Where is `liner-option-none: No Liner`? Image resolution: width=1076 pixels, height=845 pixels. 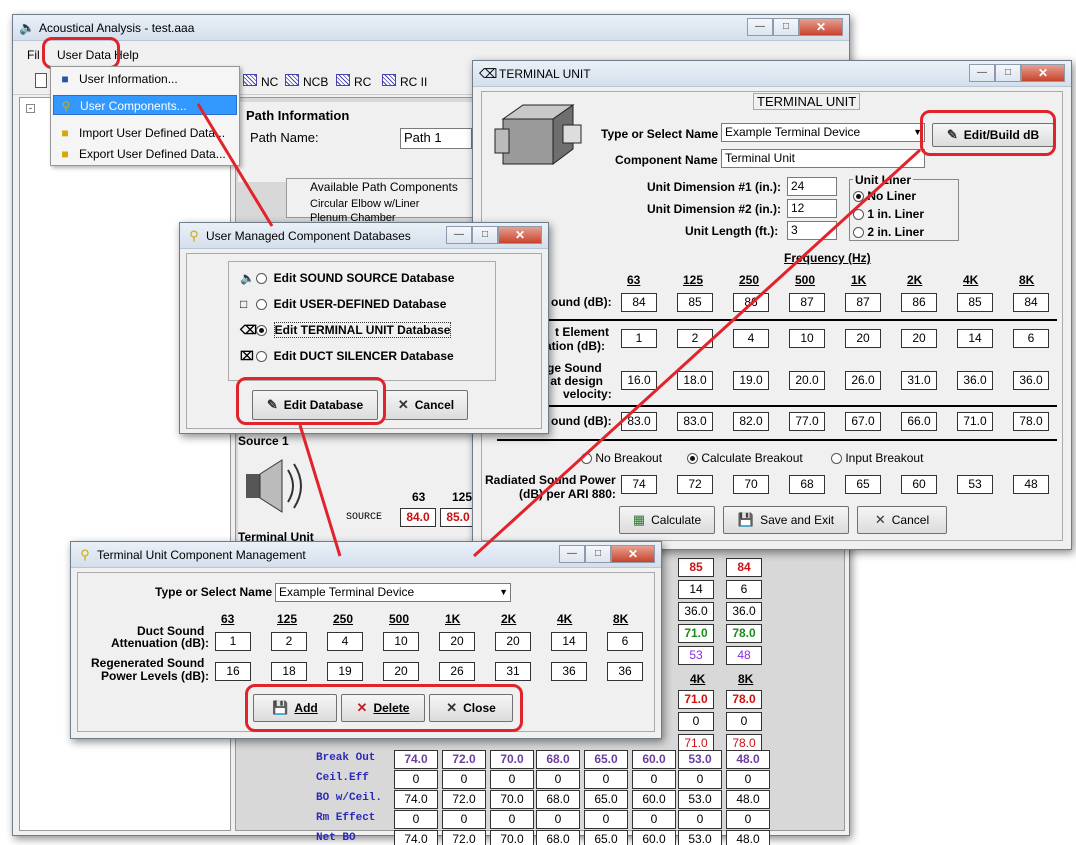 liner-option-none: No Liner is located at coordinates (884, 196).